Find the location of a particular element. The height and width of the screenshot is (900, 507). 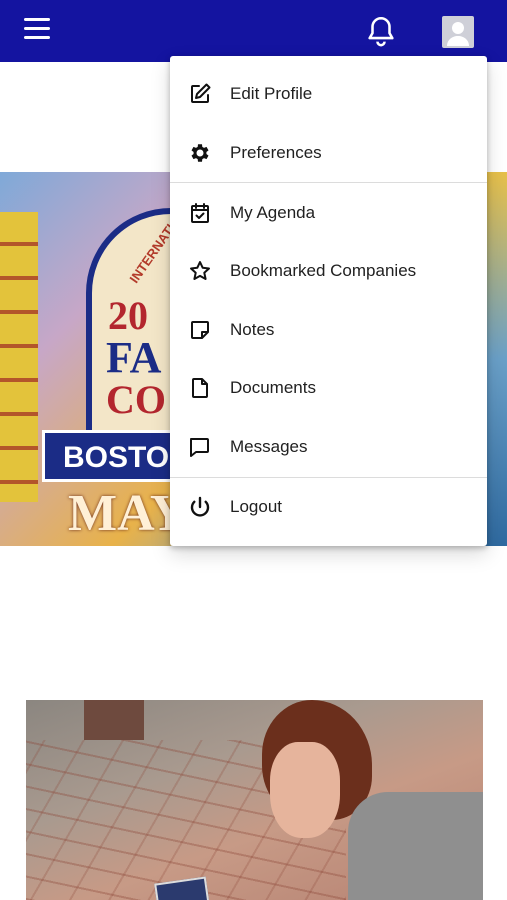

menu-item-label: Edit Profile is located at coordinates (271, 93).